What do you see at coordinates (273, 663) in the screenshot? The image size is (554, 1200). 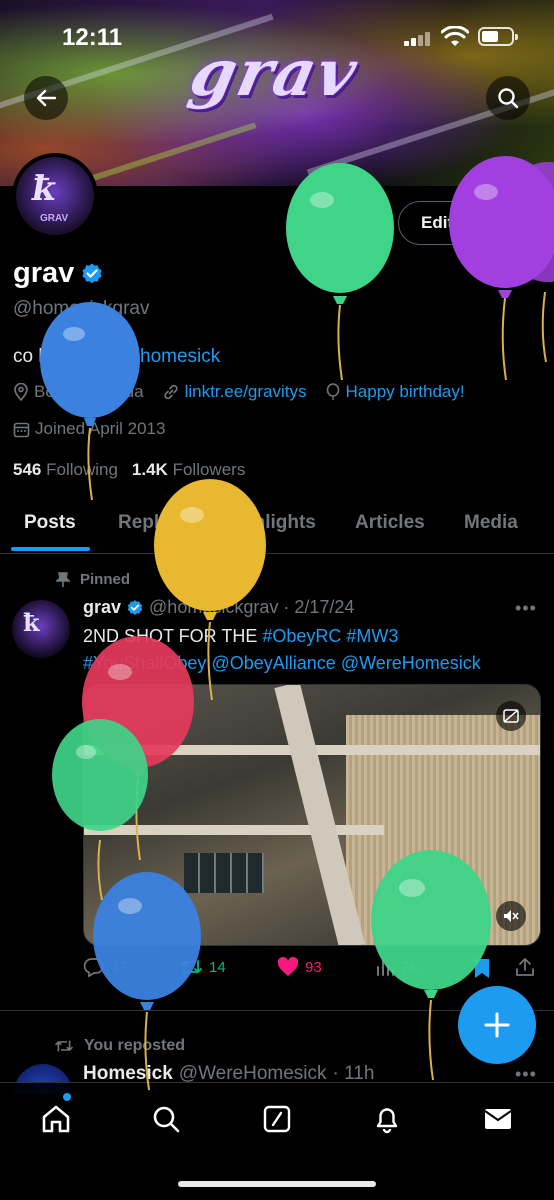 I see `mention-link: @ObeyAlliance` at bounding box center [273, 663].